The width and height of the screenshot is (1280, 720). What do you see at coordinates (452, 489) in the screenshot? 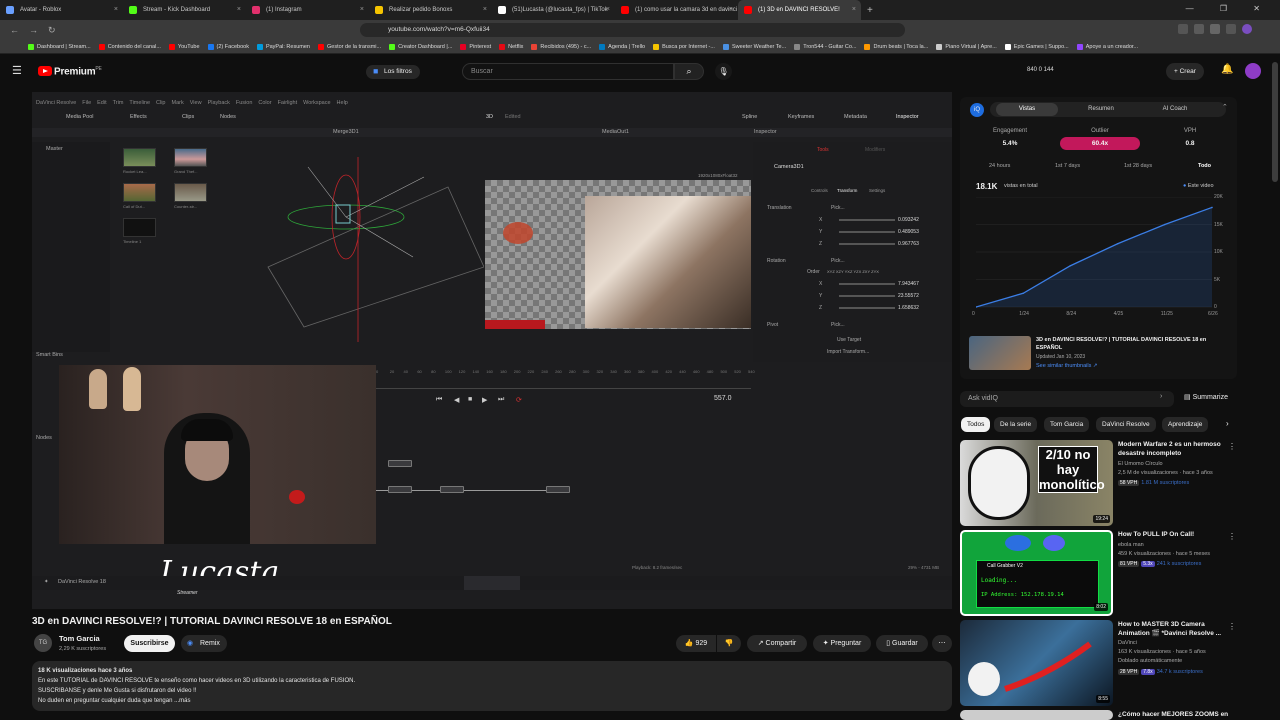
I see `renderer3d-node` at bounding box center [452, 489].